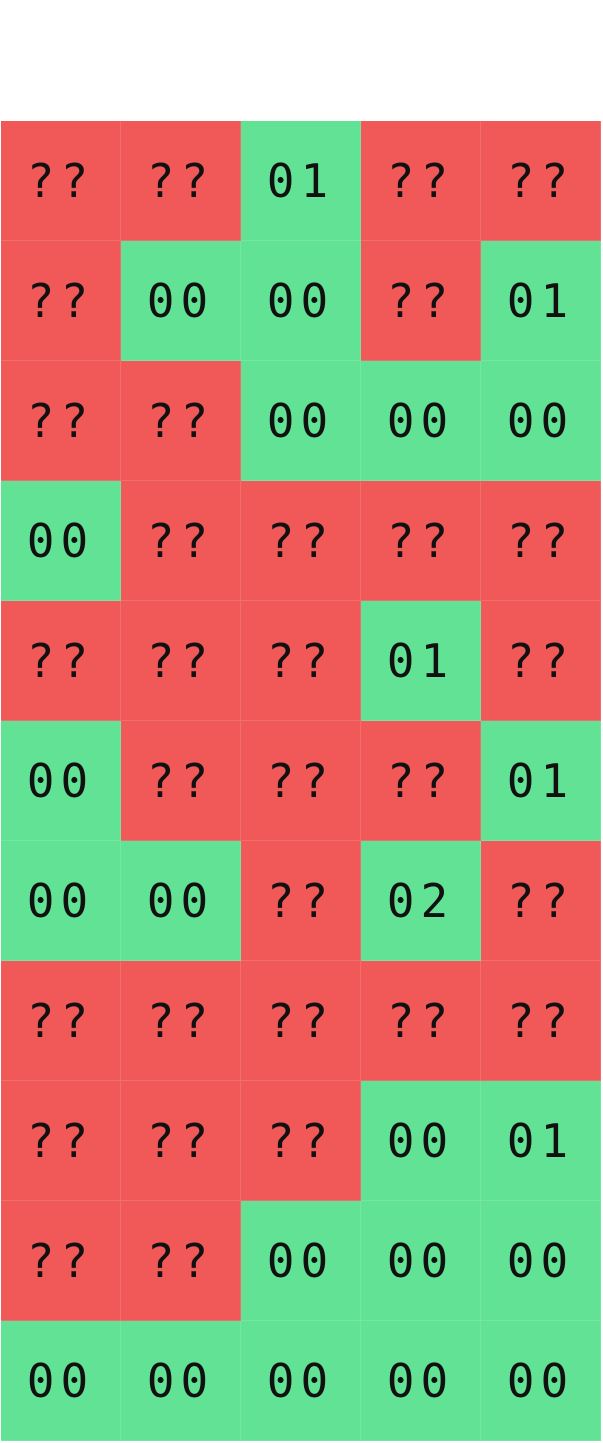 The width and height of the screenshot is (603, 1443). Describe the element at coordinates (421, 901) in the screenshot. I see `revealed-cell: 02` at that location.